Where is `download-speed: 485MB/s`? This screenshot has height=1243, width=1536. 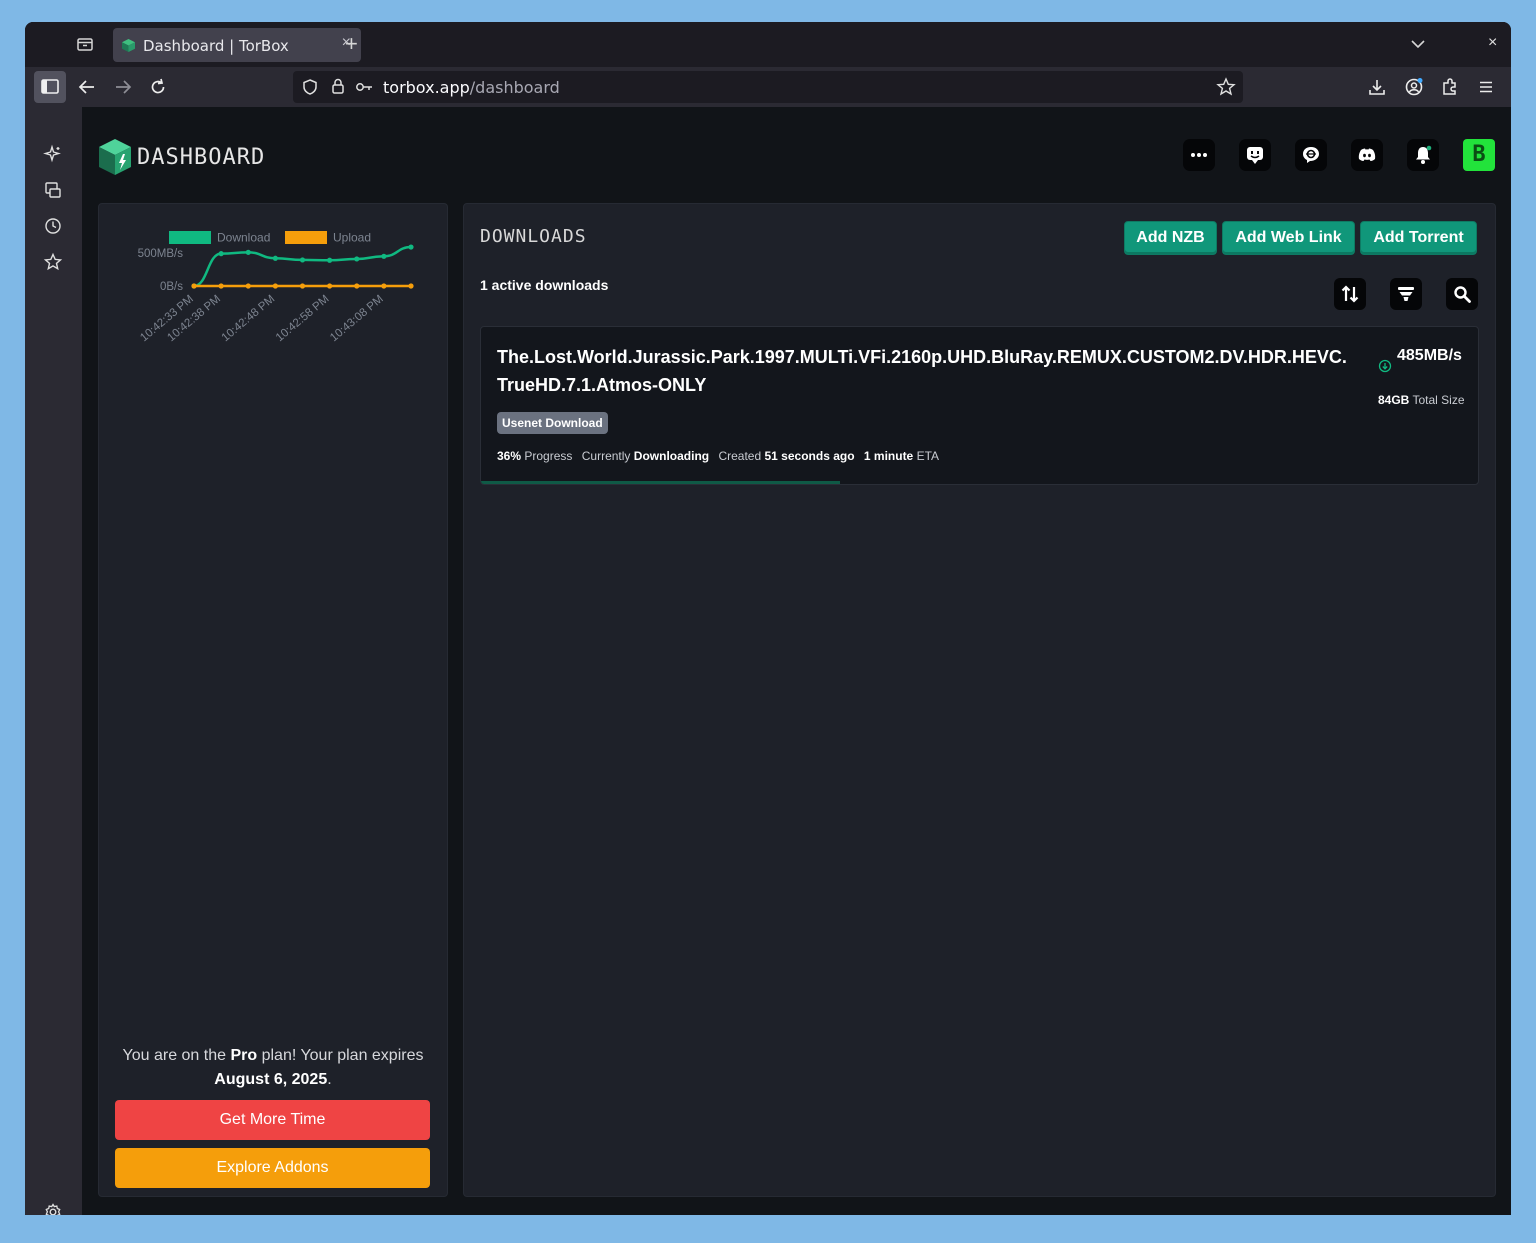 download-speed: 485MB/s is located at coordinates (1429, 355).